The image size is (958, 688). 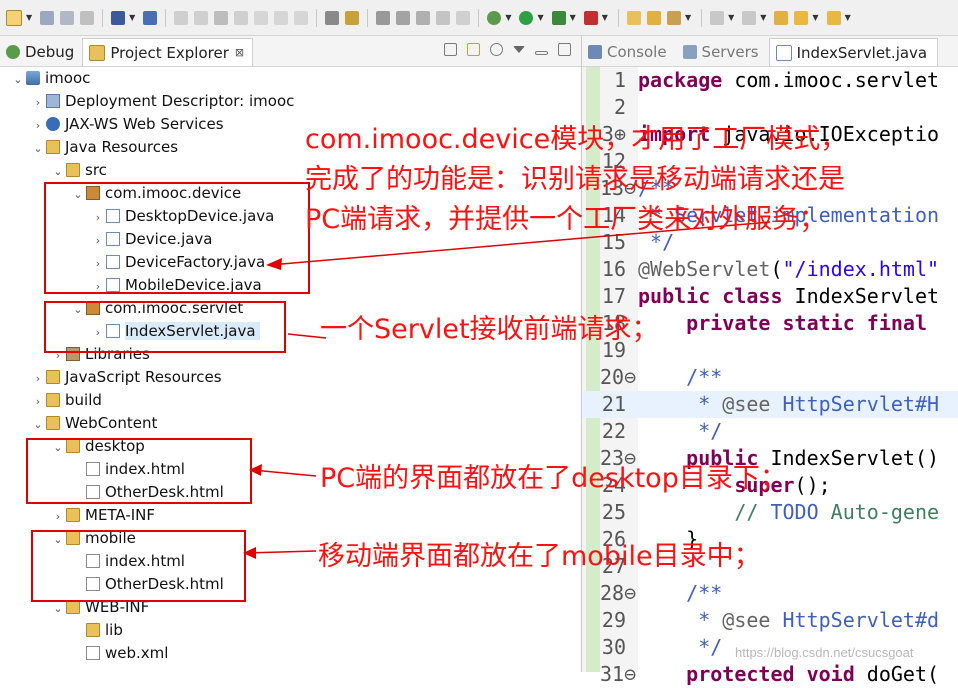 What do you see at coordinates (575, 179) in the screenshot?
I see `device-note-line-2: 完成了的功能是：识别请求是移动端请求还是` at bounding box center [575, 179].